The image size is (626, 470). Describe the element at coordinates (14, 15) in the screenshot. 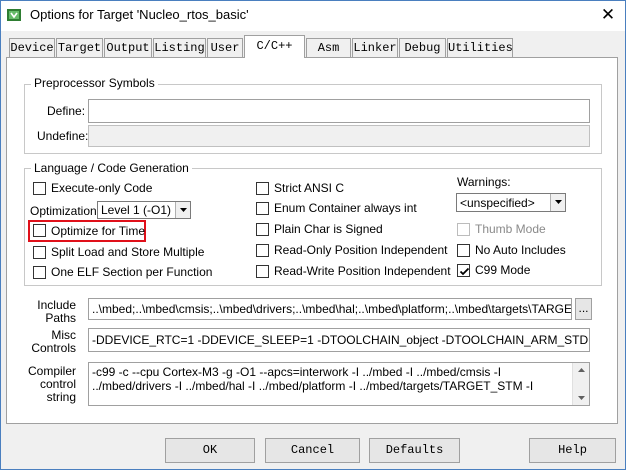

I see `uvision-app-icon` at that location.